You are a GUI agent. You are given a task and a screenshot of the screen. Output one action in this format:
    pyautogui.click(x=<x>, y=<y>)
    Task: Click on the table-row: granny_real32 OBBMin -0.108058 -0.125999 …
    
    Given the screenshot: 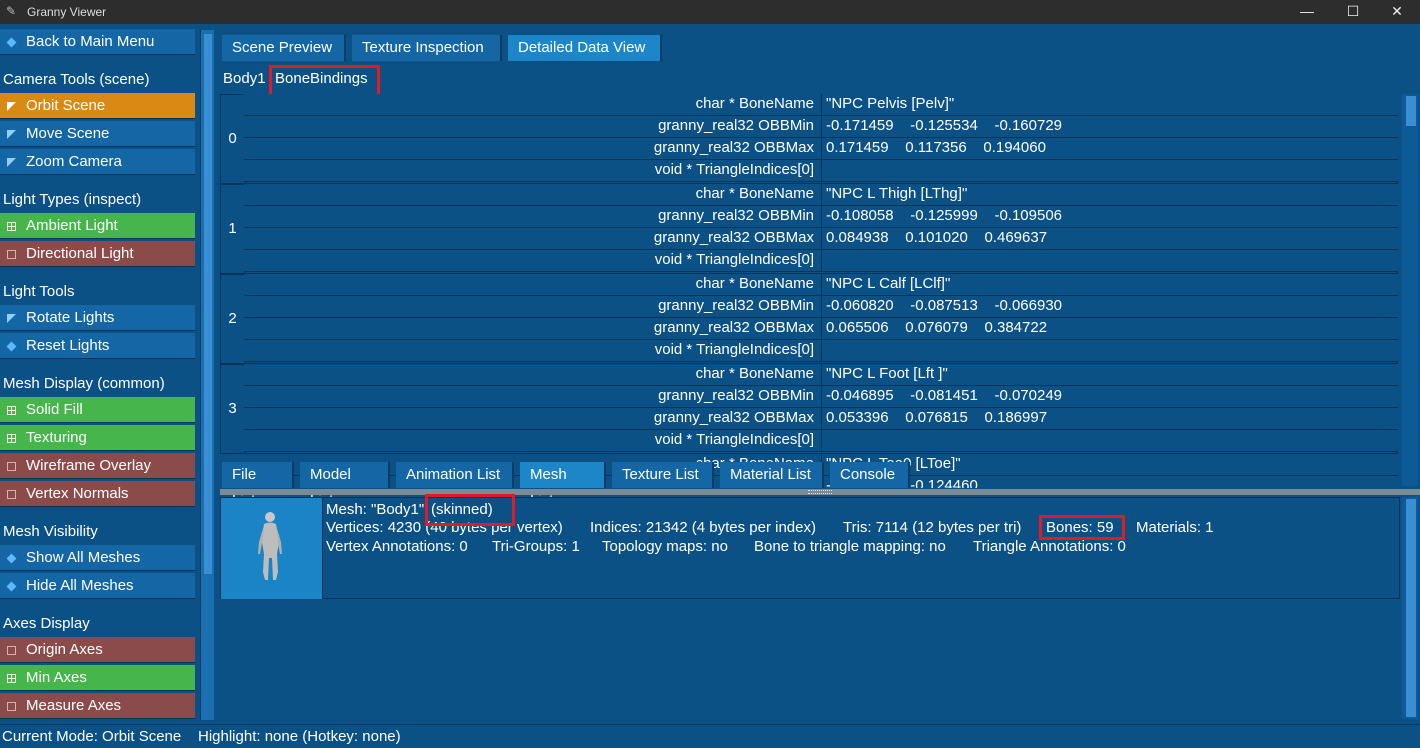 What is the action you would take?
    pyautogui.click(x=821, y=217)
    